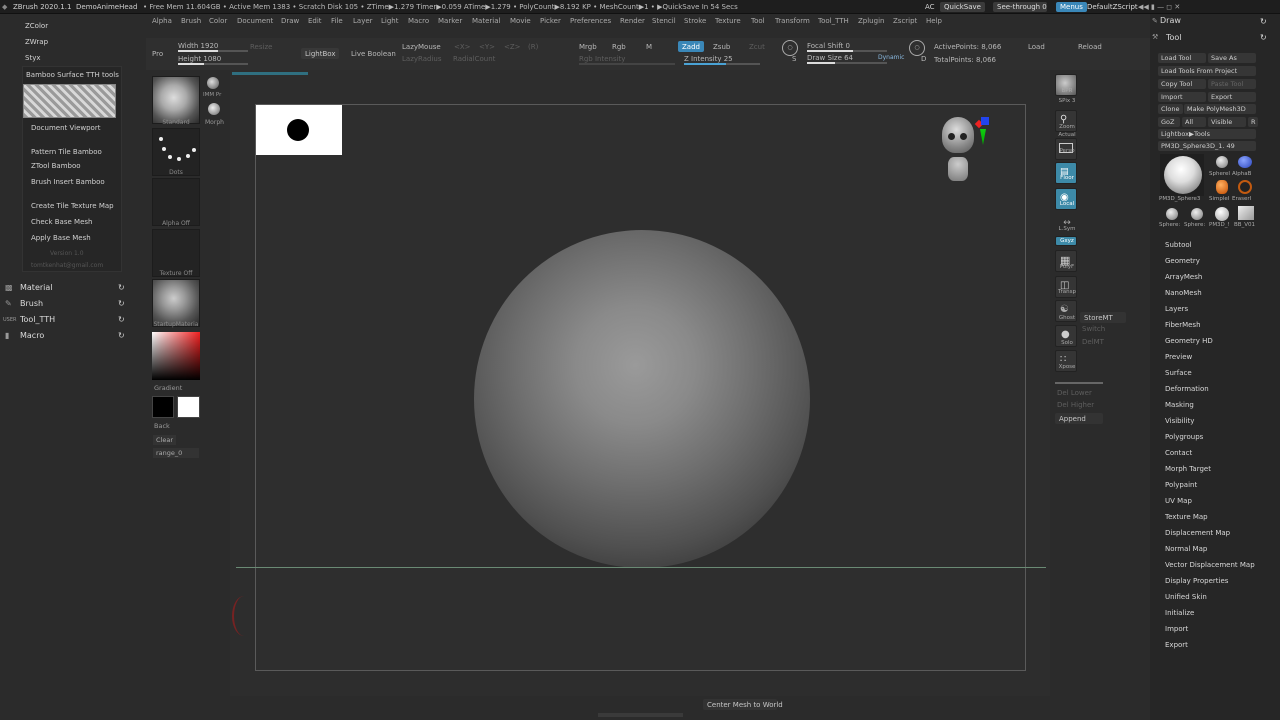  What do you see at coordinates (962, 7) in the screenshot?
I see `quicksave-button: QuickSave` at bounding box center [962, 7].